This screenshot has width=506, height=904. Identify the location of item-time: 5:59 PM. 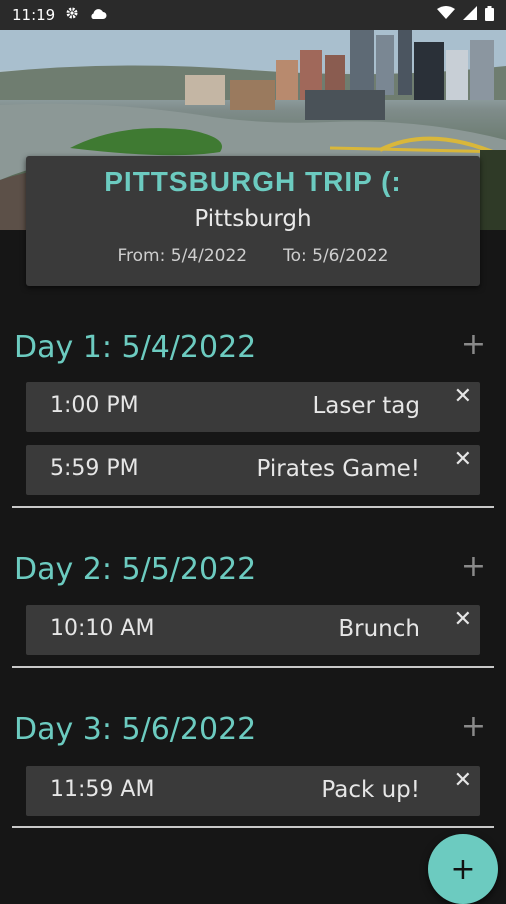
(94, 468).